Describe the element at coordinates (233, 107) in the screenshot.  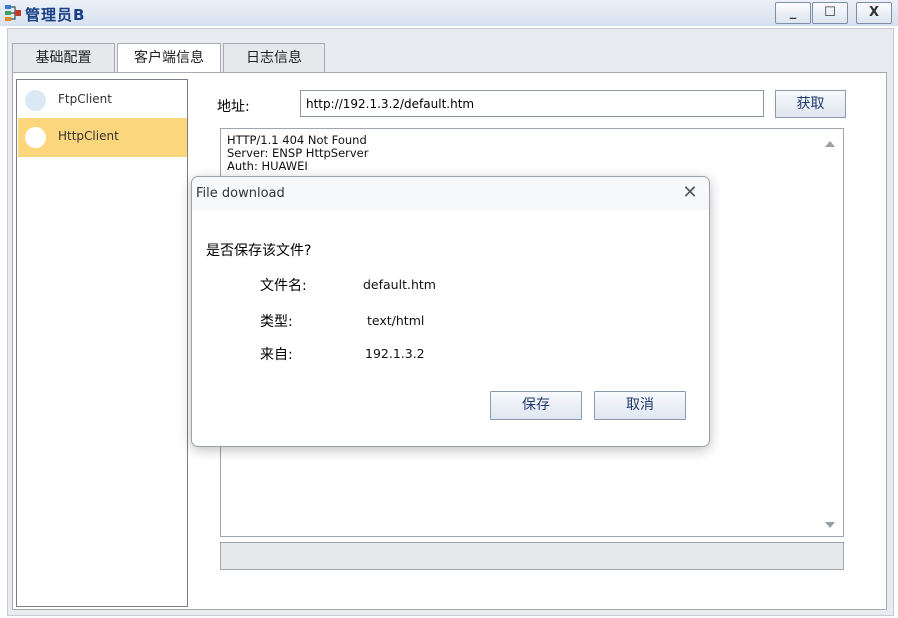
I see `address-label: 地址:` at that location.